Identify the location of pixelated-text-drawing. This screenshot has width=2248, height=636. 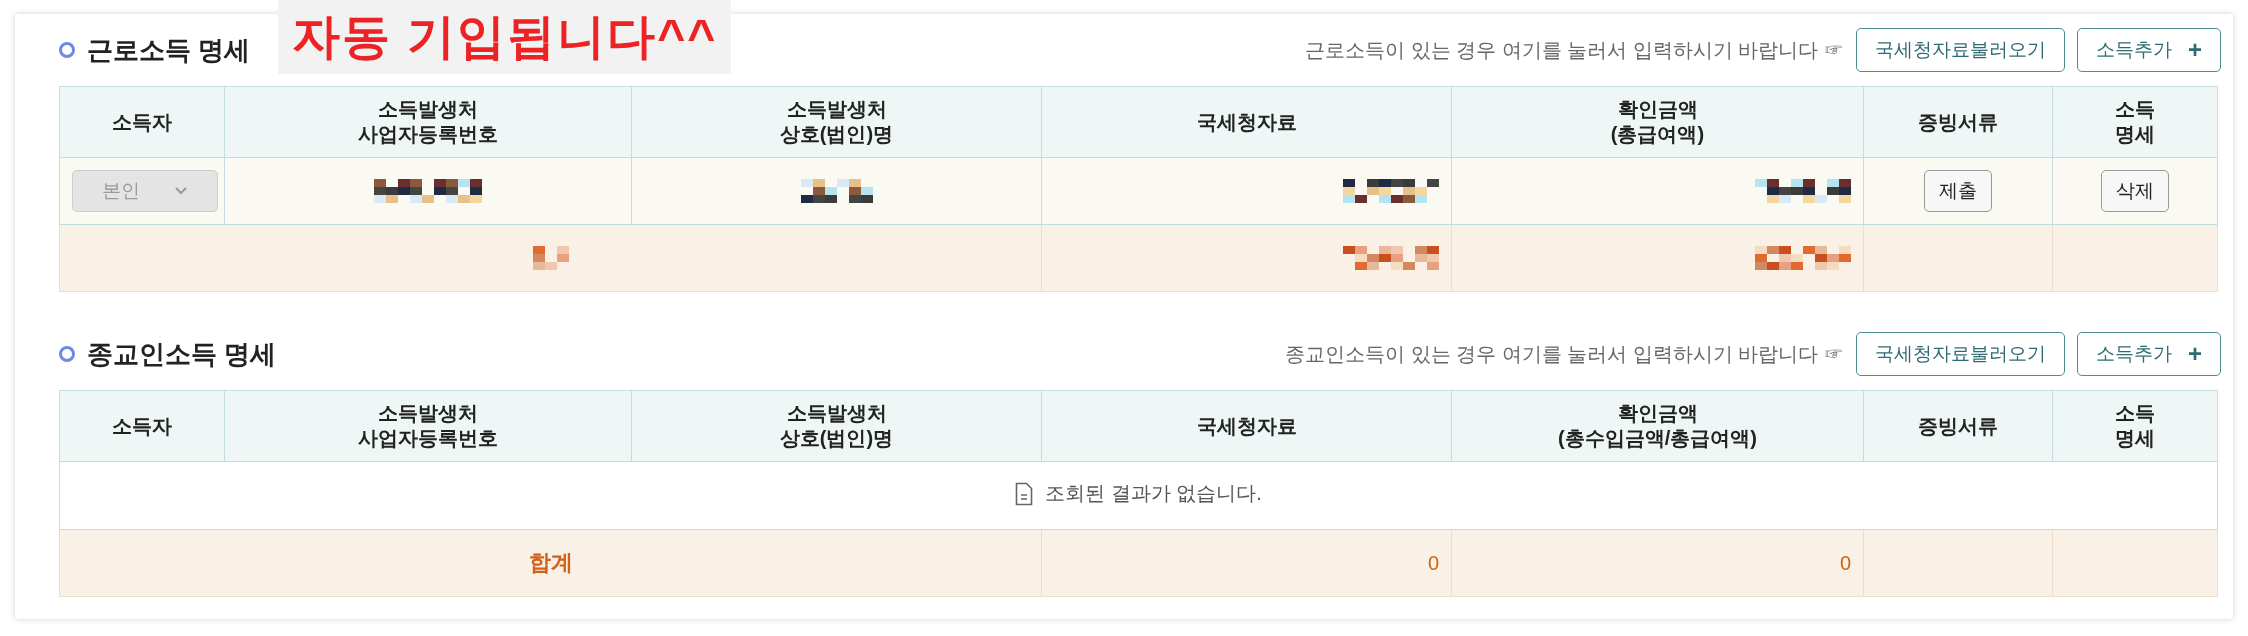
(550, 258).